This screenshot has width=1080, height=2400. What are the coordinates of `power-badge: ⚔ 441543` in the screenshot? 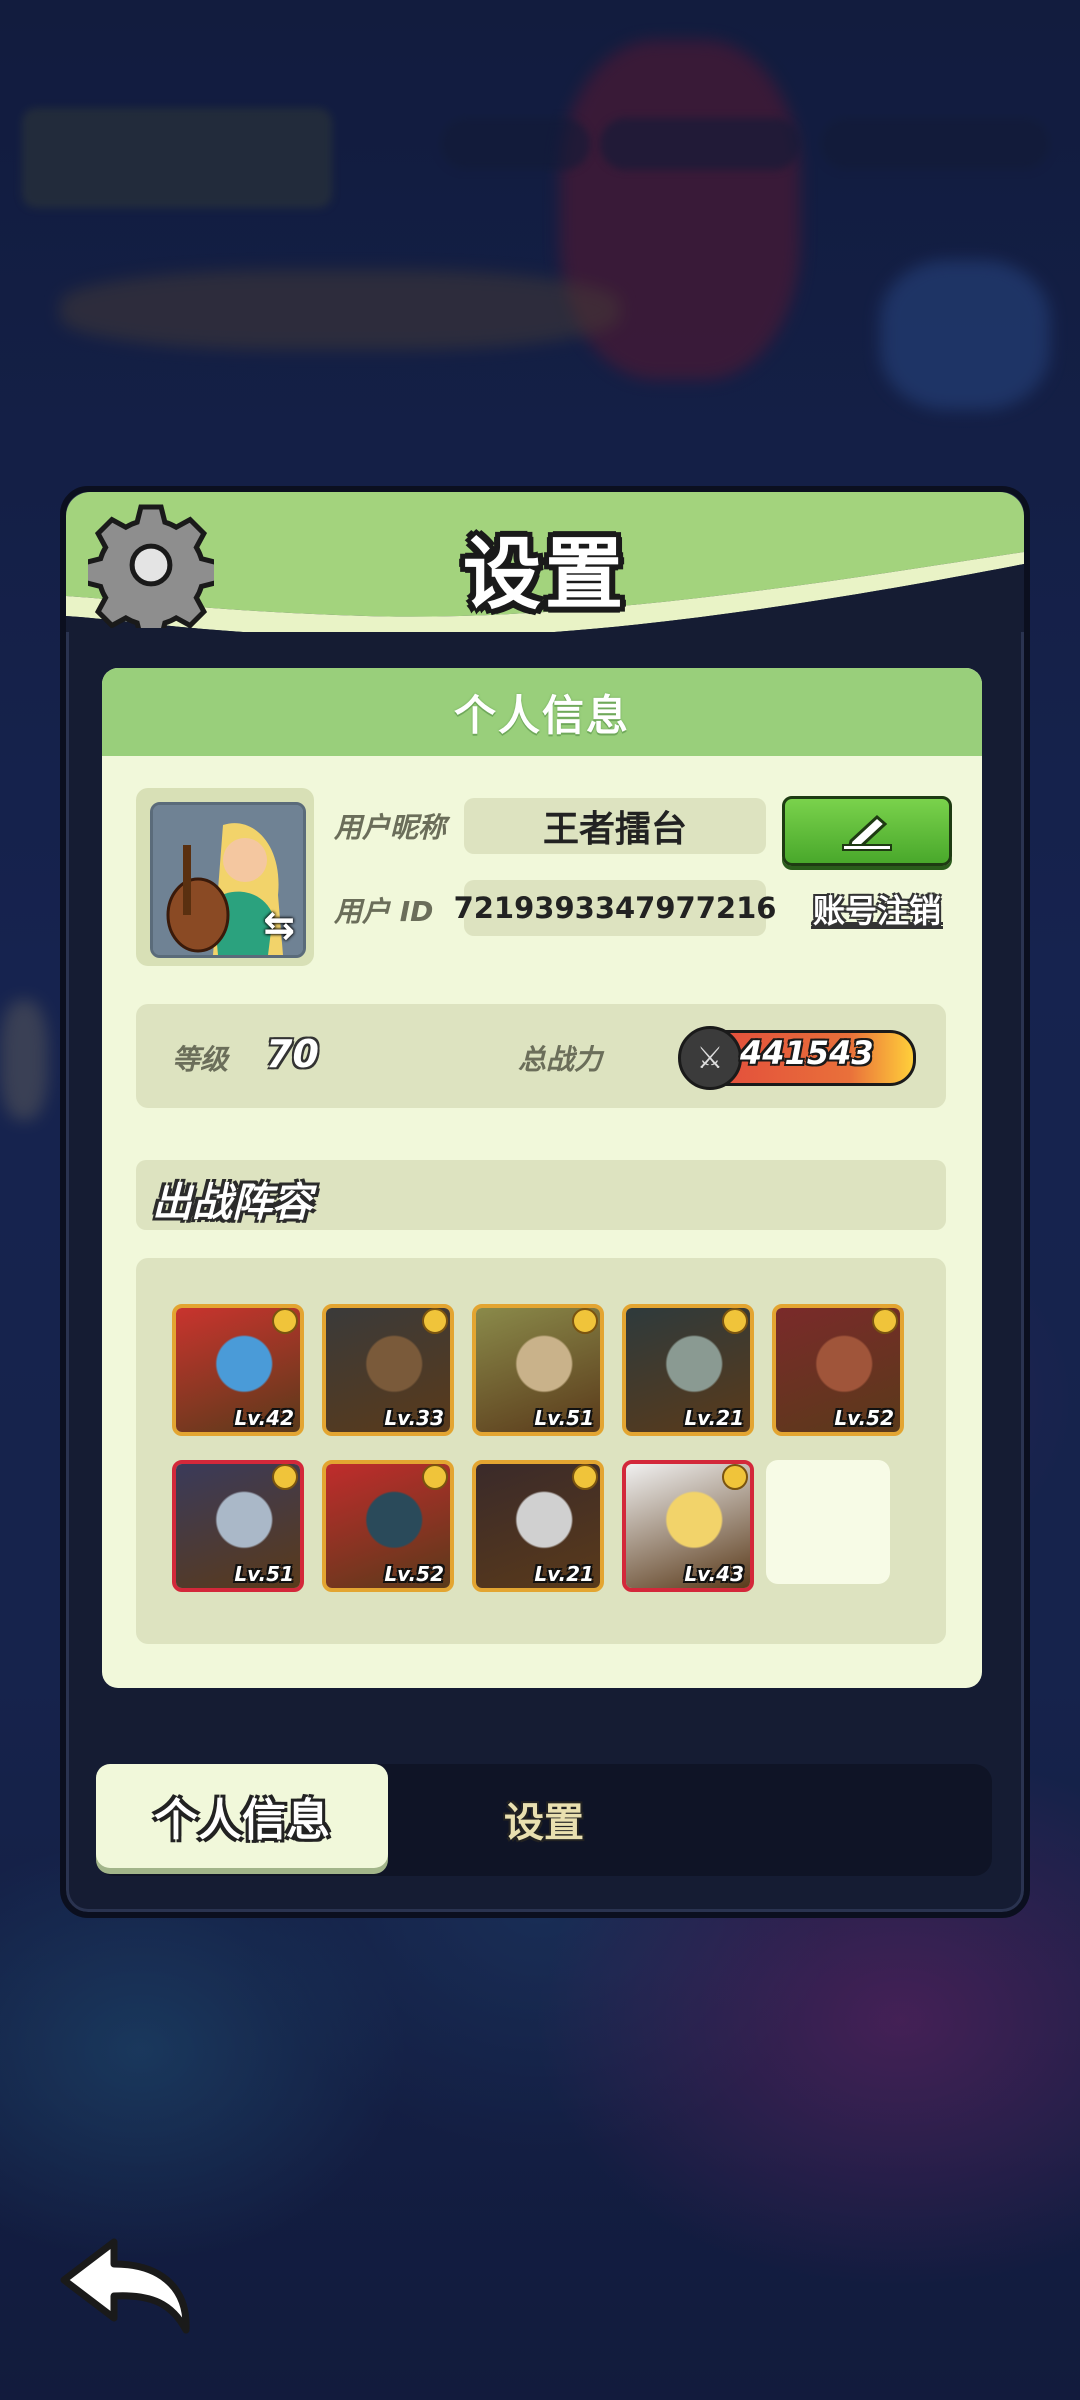 It's located at (797, 1058).